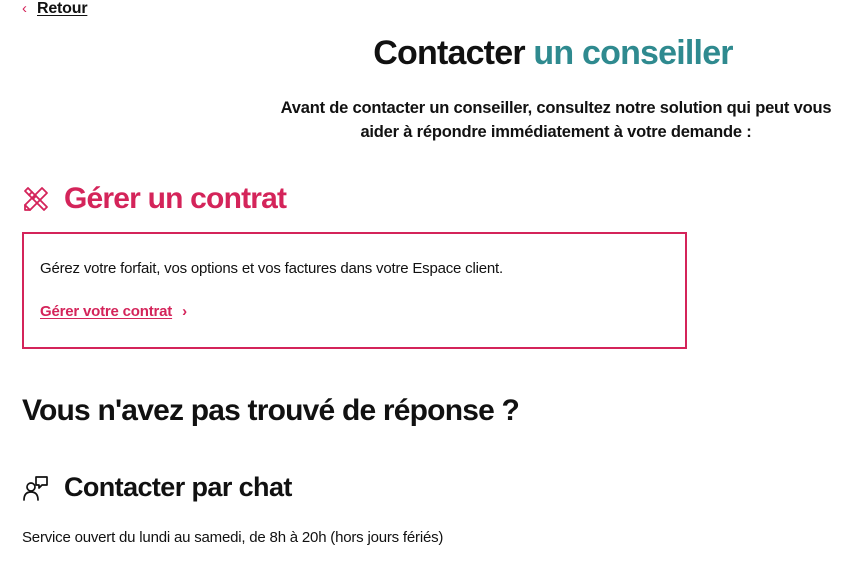  I want to click on chat-heading: Contacter par chat, so click(178, 487).